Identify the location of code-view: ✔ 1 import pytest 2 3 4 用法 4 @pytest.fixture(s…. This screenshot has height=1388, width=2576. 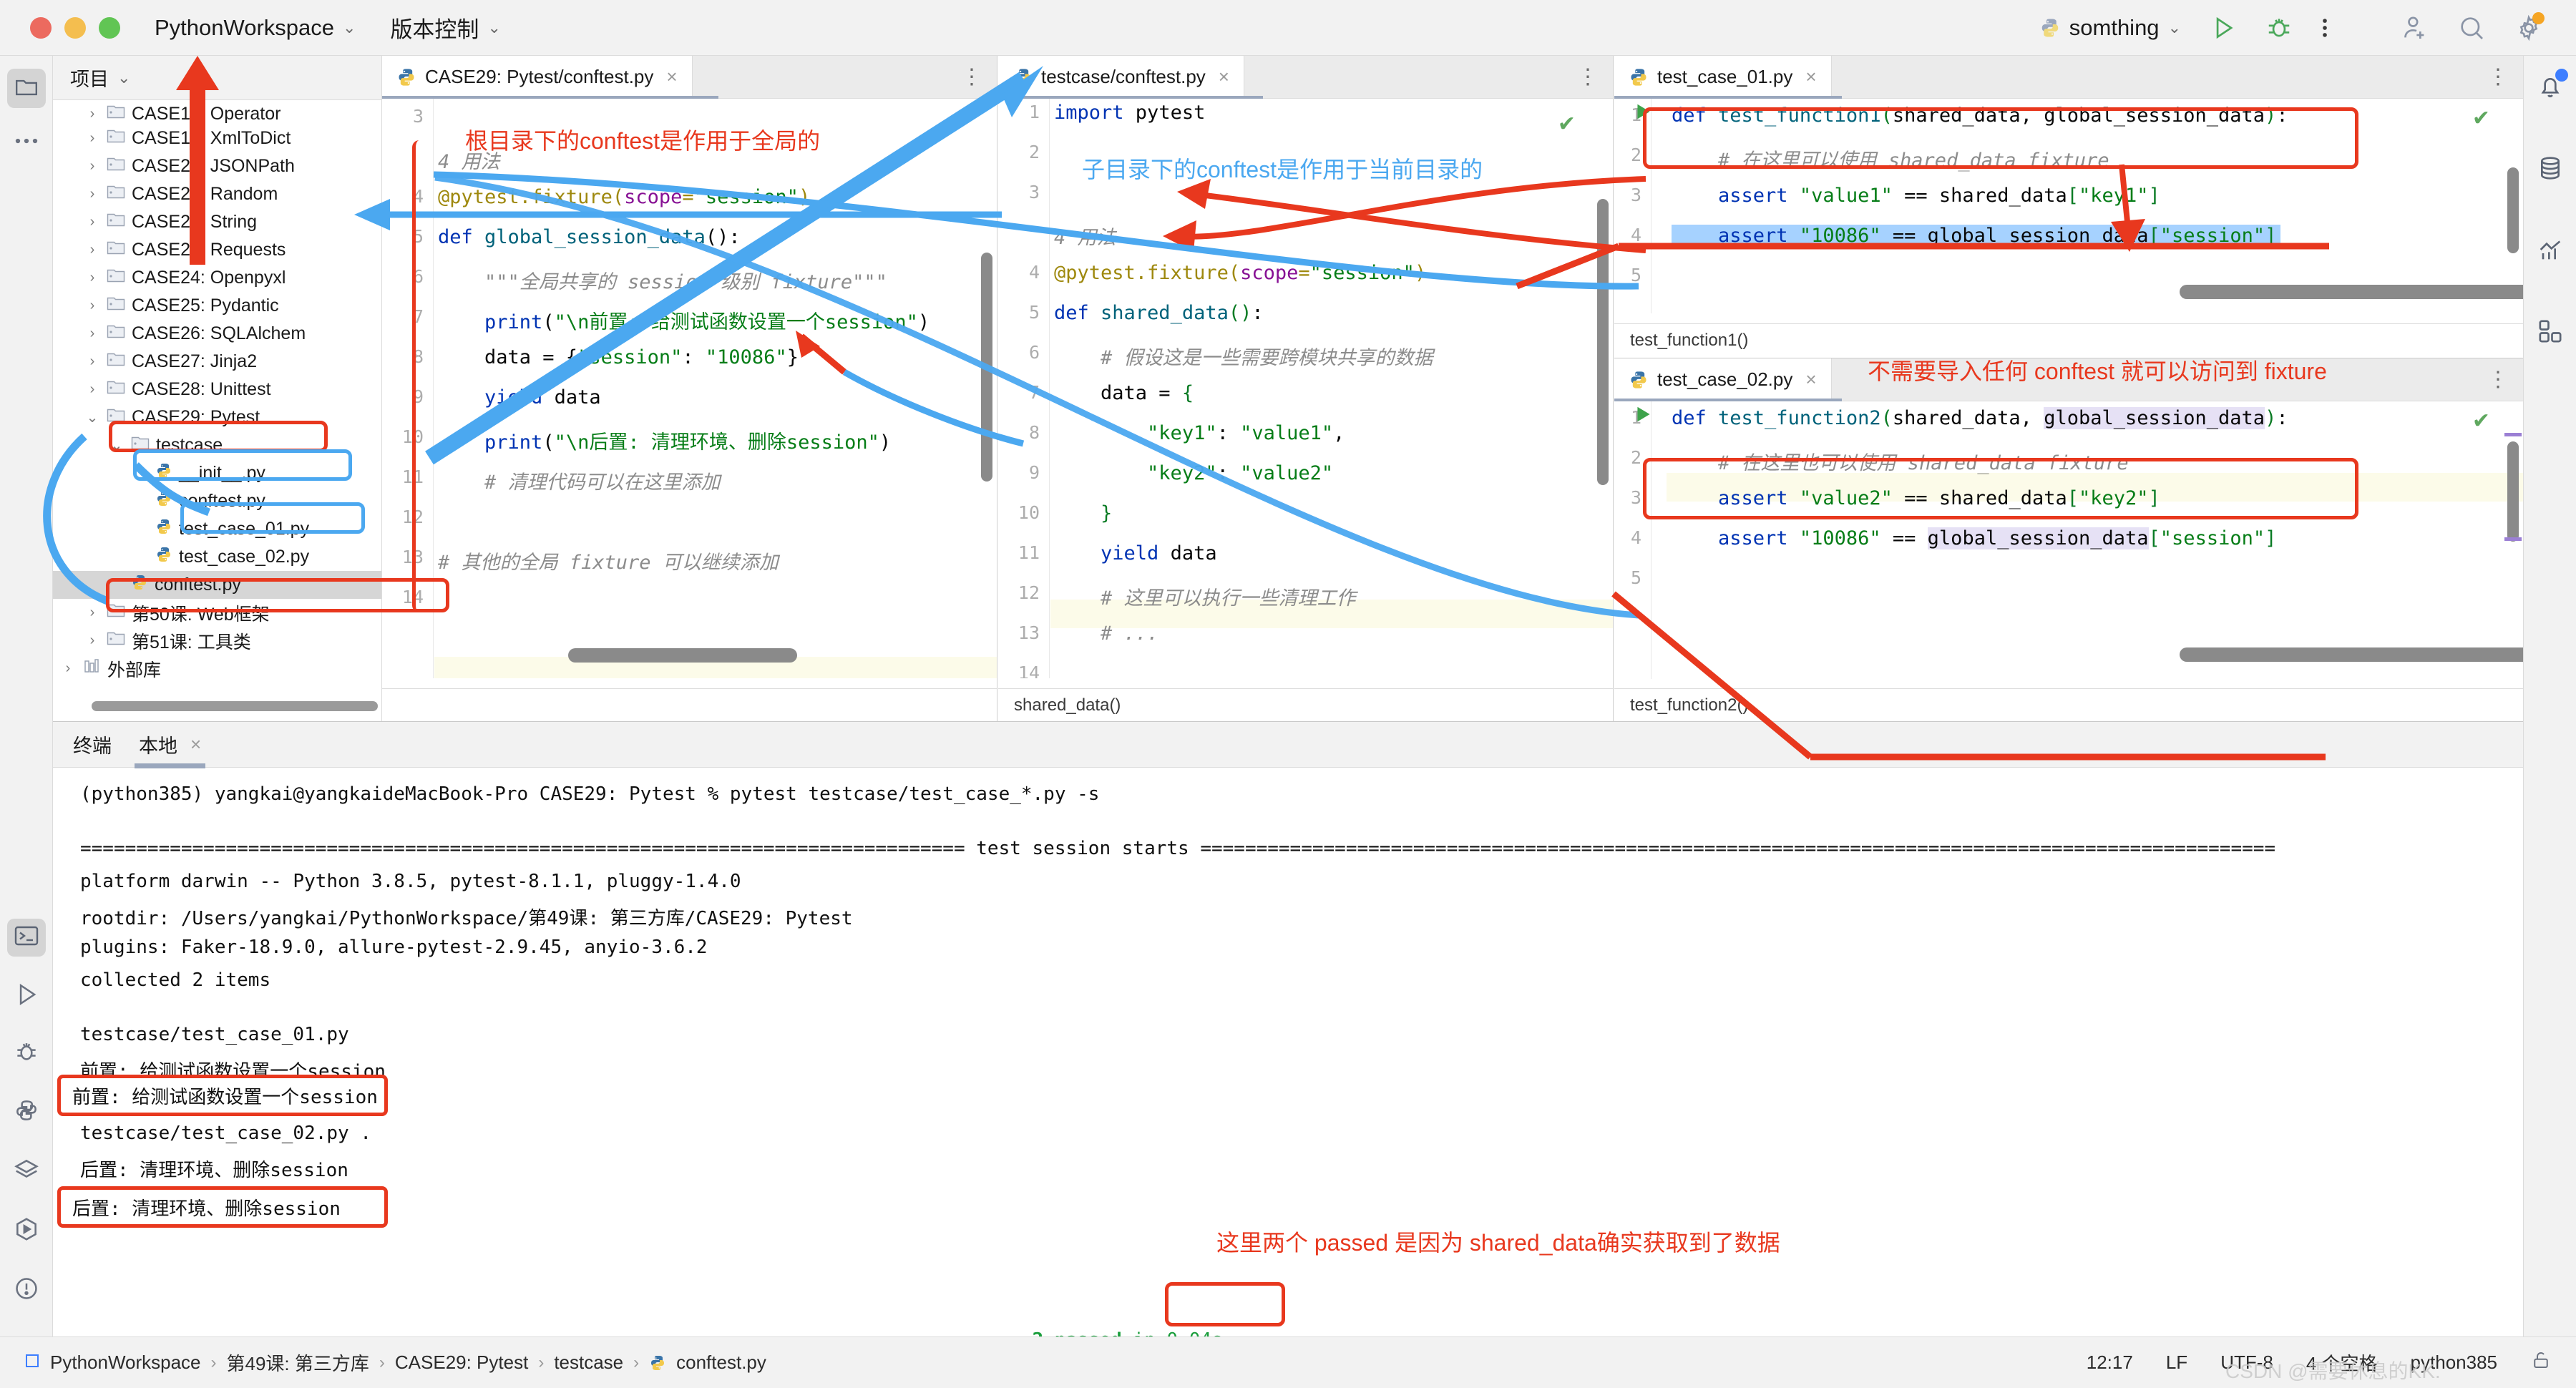
(1305, 389).